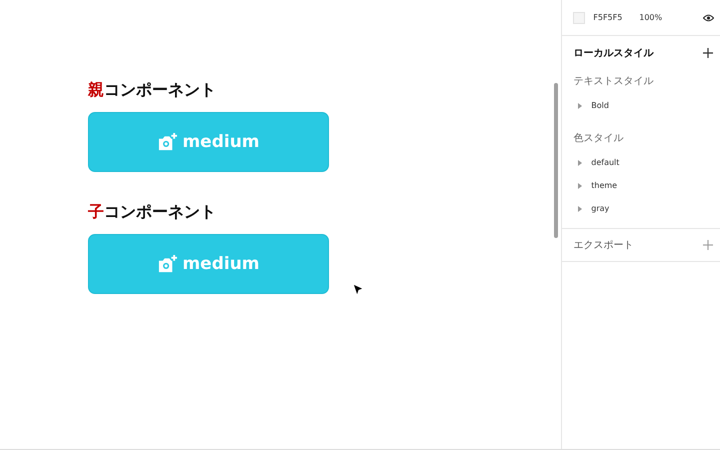  What do you see at coordinates (671, 17) in the screenshot?
I see `opacity-value: 100%` at bounding box center [671, 17].